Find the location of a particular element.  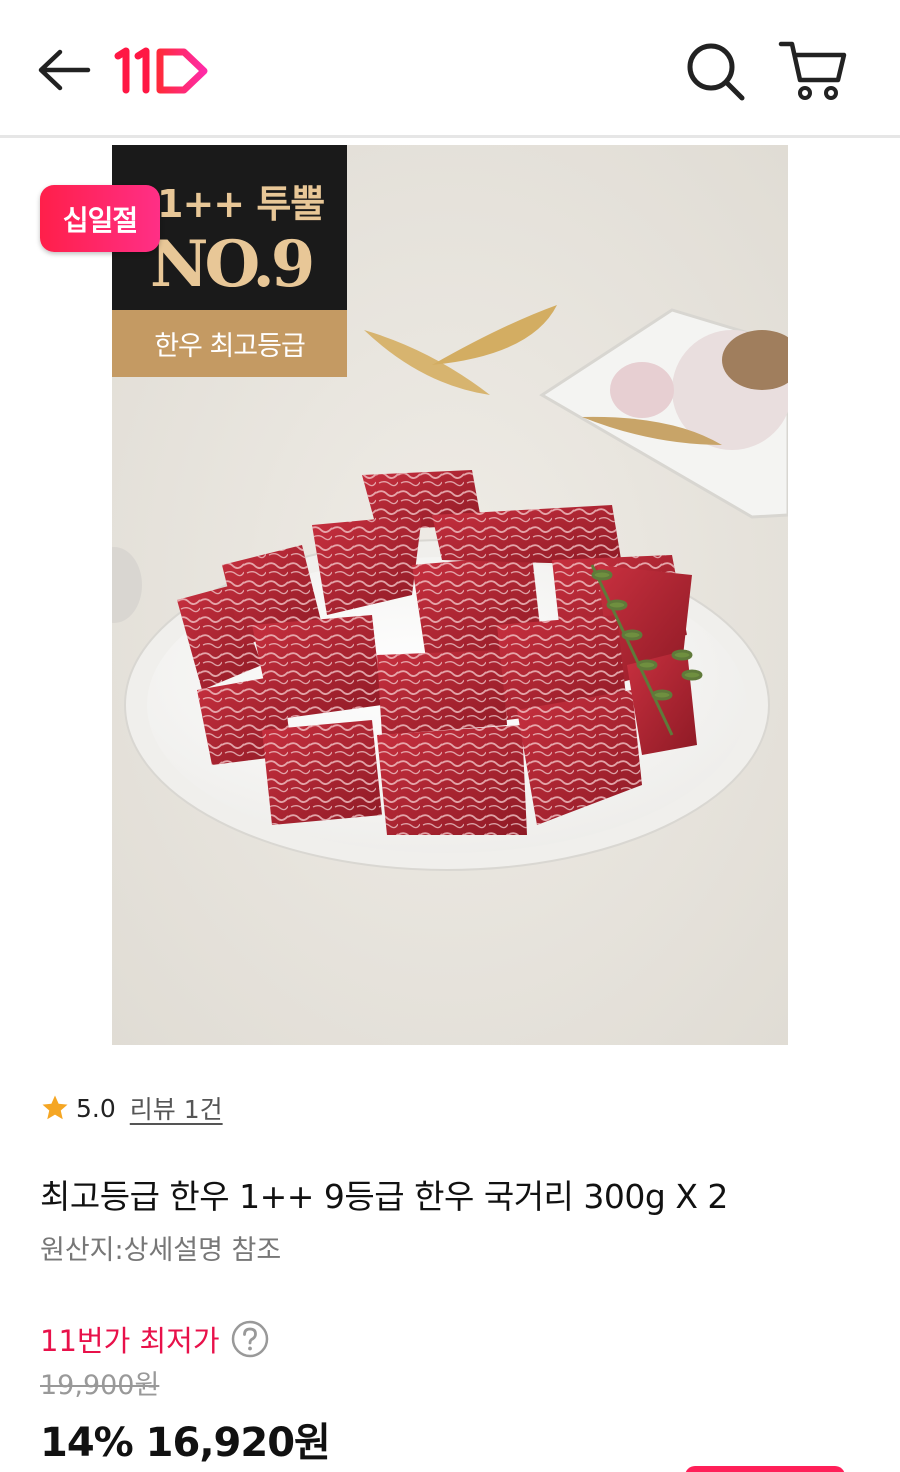

sale-price-unit: 원 is located at coordinates (312, 1443).